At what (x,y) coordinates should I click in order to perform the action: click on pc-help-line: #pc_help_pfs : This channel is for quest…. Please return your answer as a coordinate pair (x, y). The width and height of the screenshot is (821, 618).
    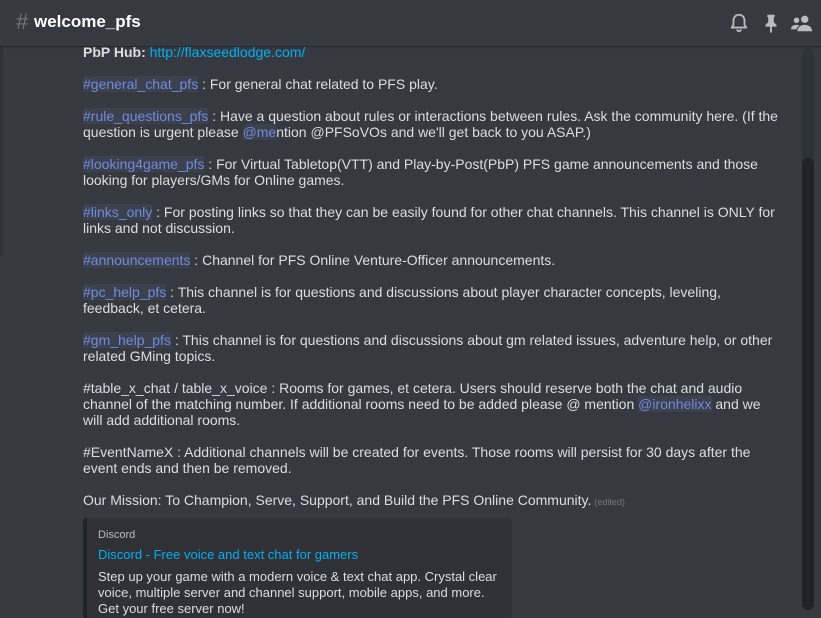
    Looking at the image, I should click on (433, 300).